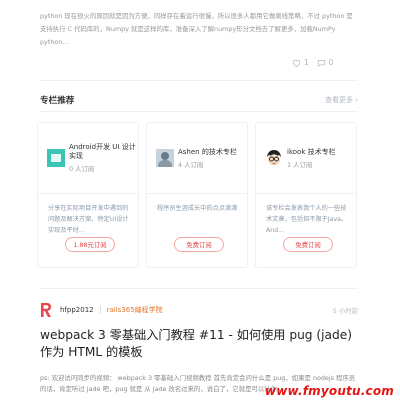  Describe the element at coordinates (56, 158) in the screenshot. I see `android-ui-cover-icon` at that location.